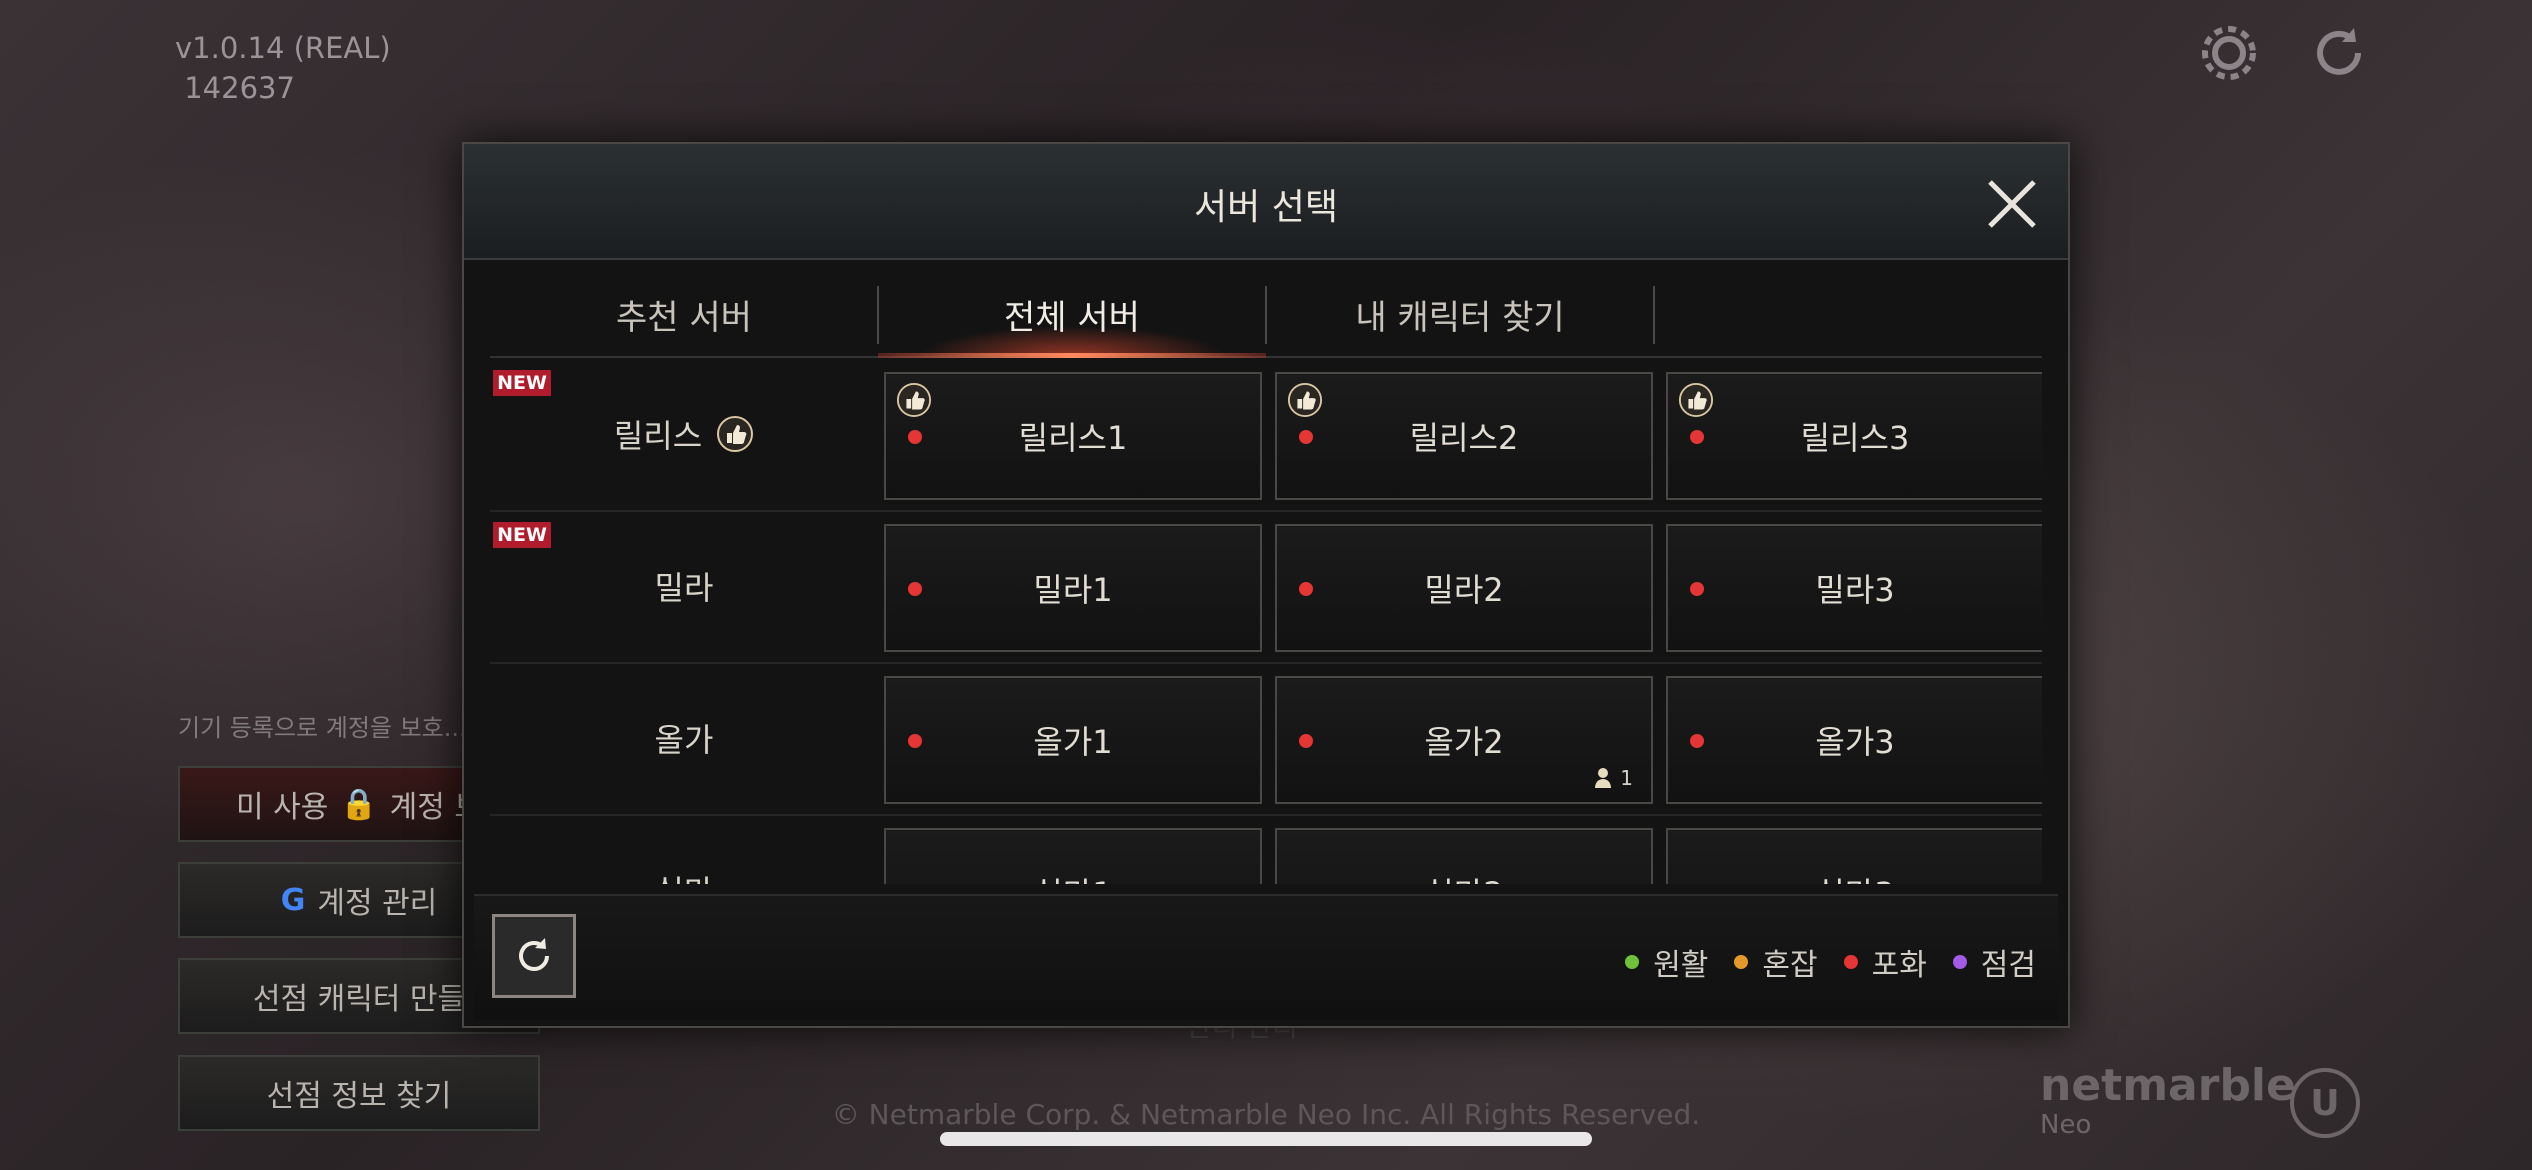 This screenshot has height=1170, width=2532. Describe the element at coordinates (1654, 315) in the screenshot. I see `tab-separator` at that location.